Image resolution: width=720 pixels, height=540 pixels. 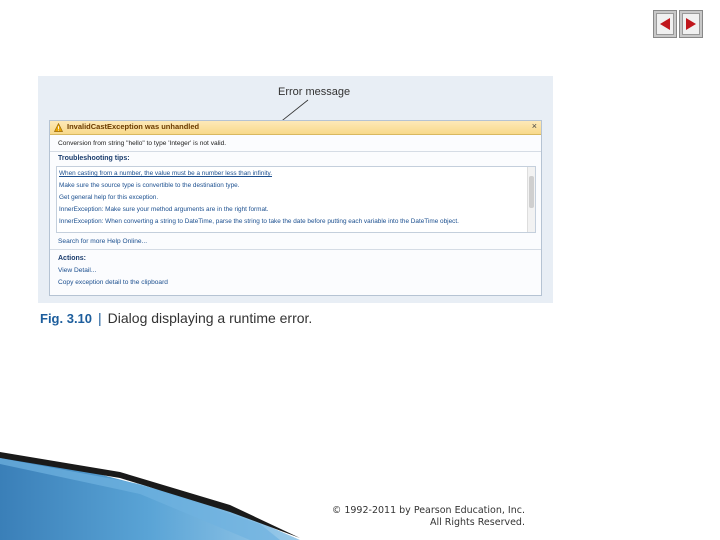 What do you see at coordinates (66, 318) in the screenshot?
I see `figure-number: Fig. 3.10` at bounding box center [66, 318].